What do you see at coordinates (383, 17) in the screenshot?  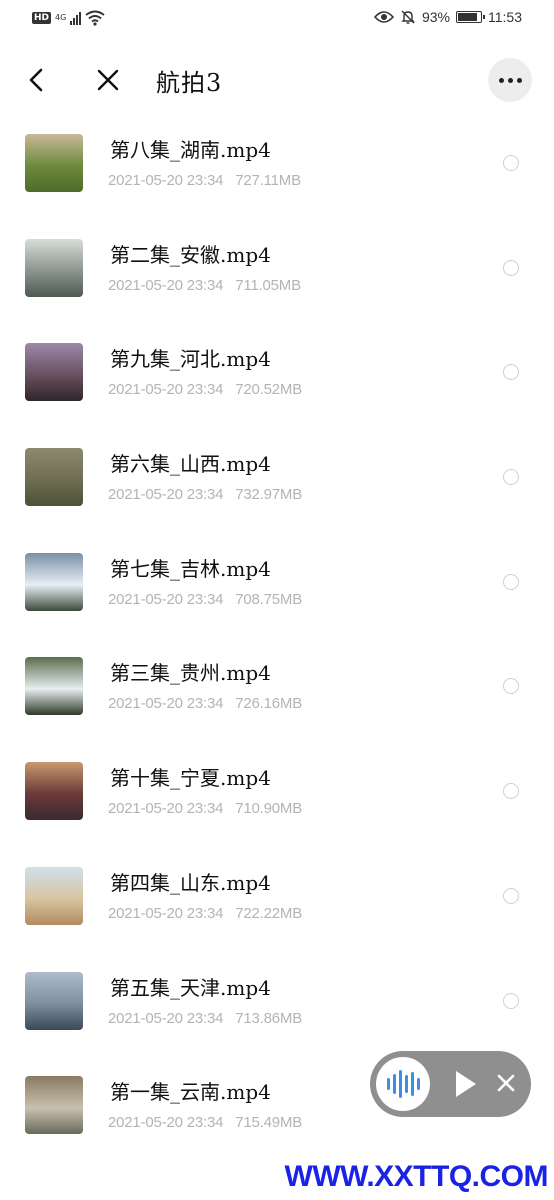 I see `eye-icon` at bounding box center [383, 17].